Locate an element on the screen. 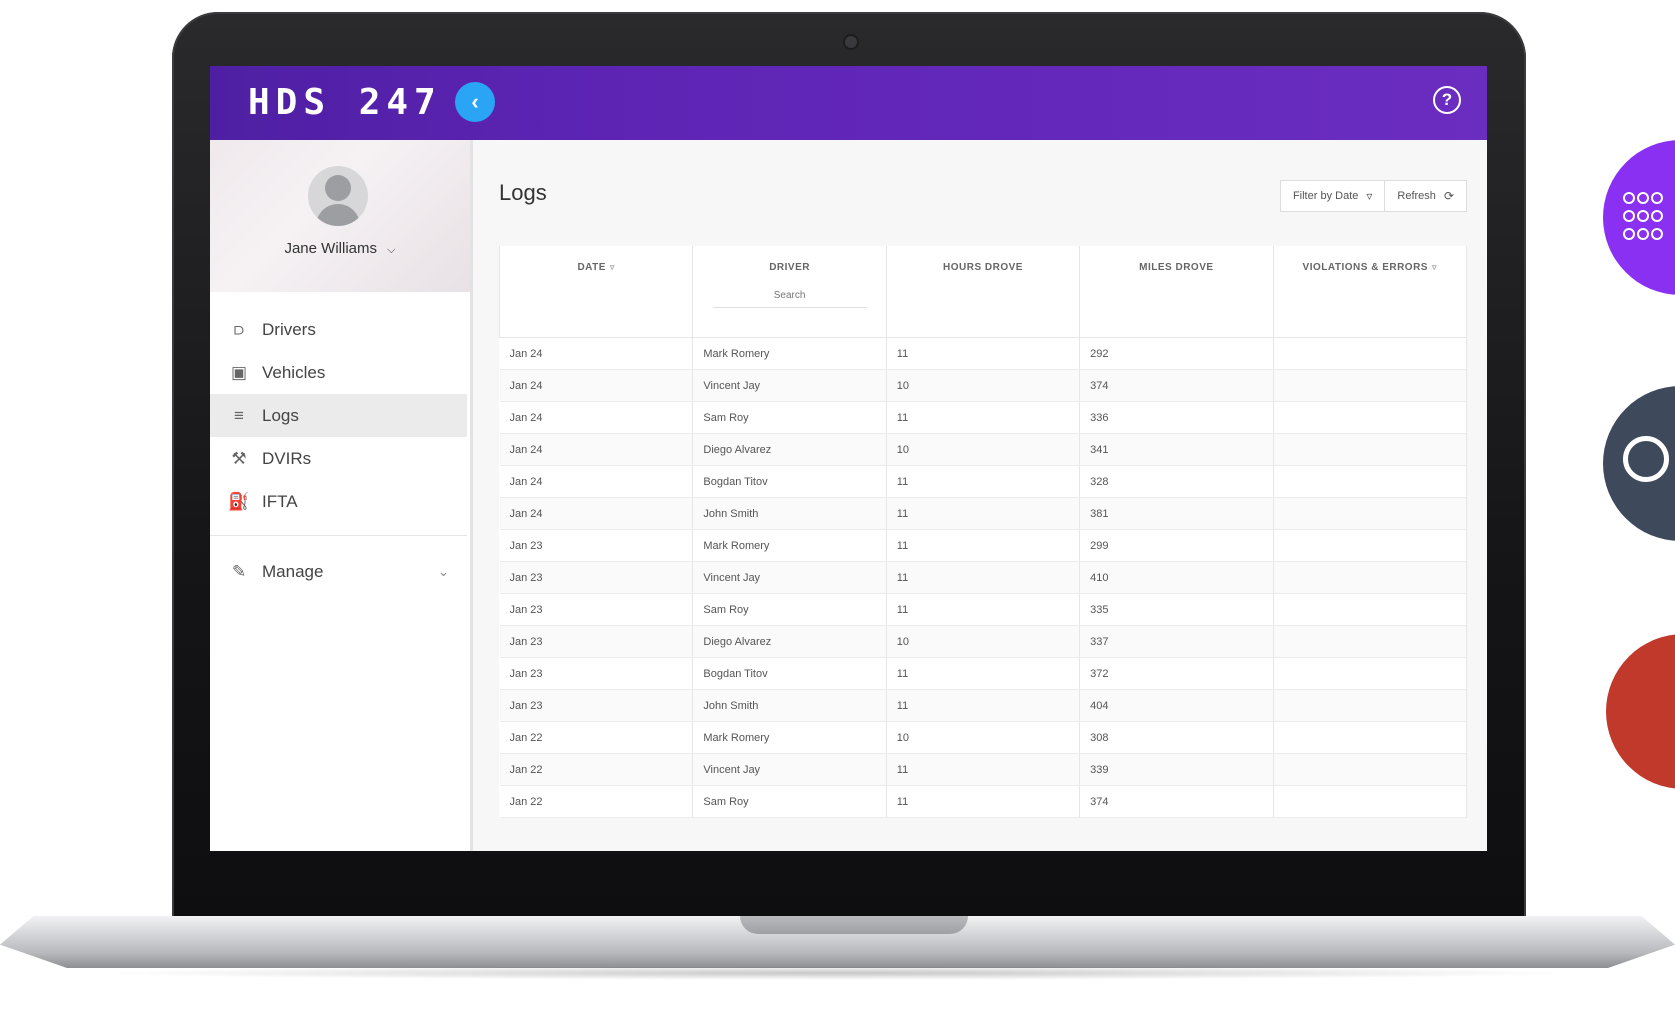  camera-icon is located at coordinates (851, 42).